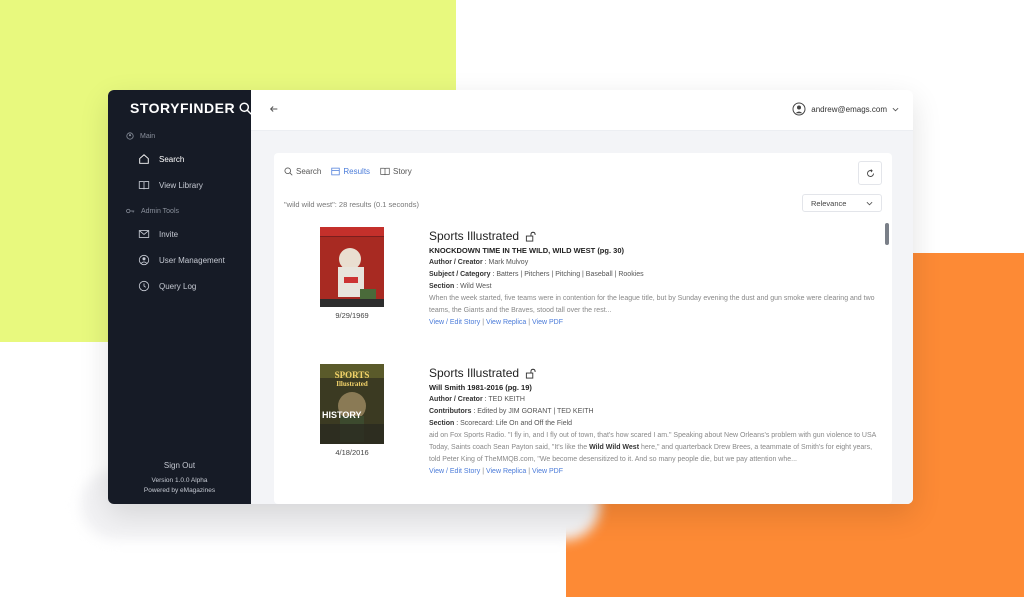 The height and width of the screenshot is (597, 1024). I want to click on mail-icon, so click(144, 234).